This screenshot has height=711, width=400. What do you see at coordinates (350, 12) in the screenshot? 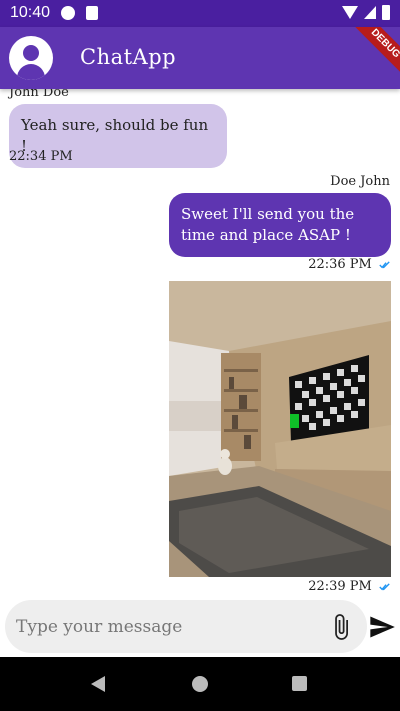
I see `wifi-icon` at bounding box center [350, 12].